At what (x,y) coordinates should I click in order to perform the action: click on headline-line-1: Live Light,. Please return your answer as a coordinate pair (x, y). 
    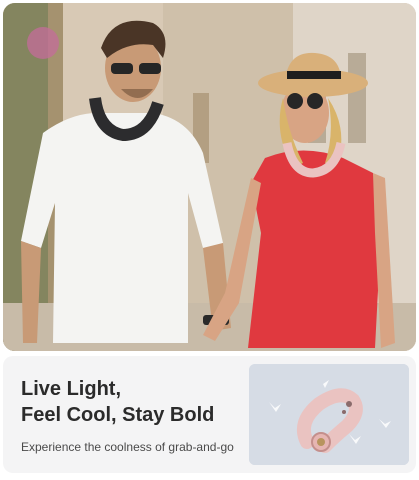
    Looking at the image, I should click on (71, 389).